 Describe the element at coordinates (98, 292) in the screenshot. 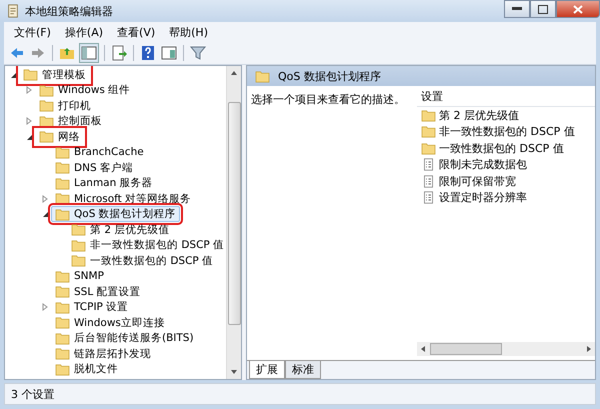

I see `tree-item: SSL 配置设置` at that location.